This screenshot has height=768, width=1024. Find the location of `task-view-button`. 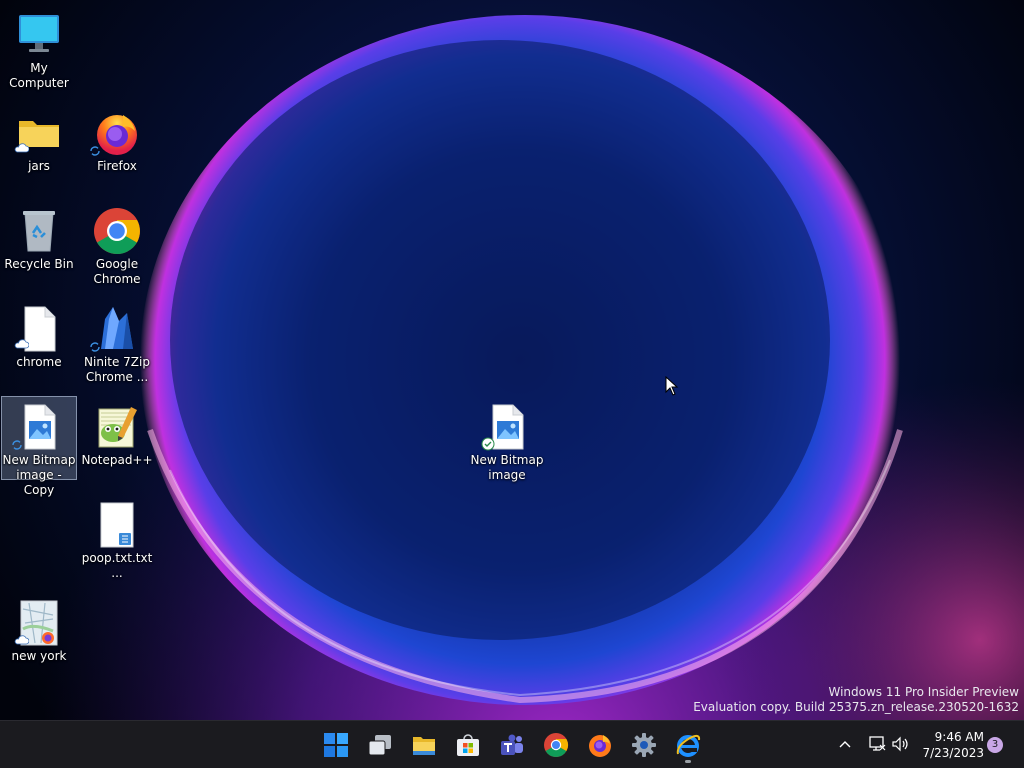

task-view-button is located at coordinates (380, 745).